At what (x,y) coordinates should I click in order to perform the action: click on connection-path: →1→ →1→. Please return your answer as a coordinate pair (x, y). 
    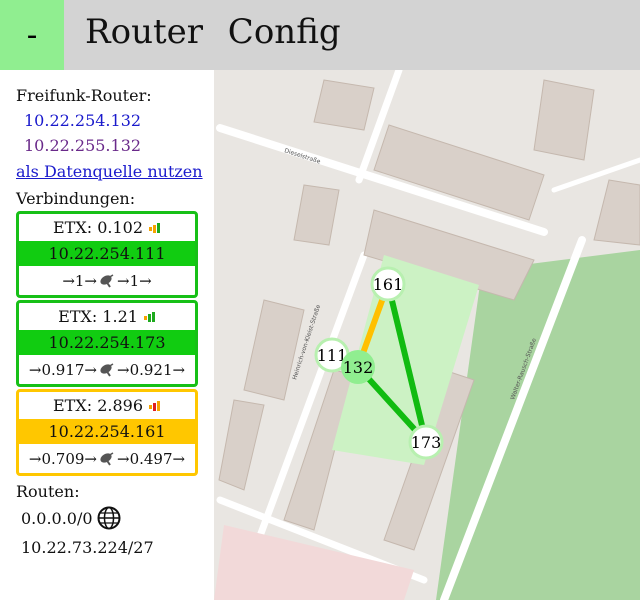
    Looking at the image, I should click on (107, 280).